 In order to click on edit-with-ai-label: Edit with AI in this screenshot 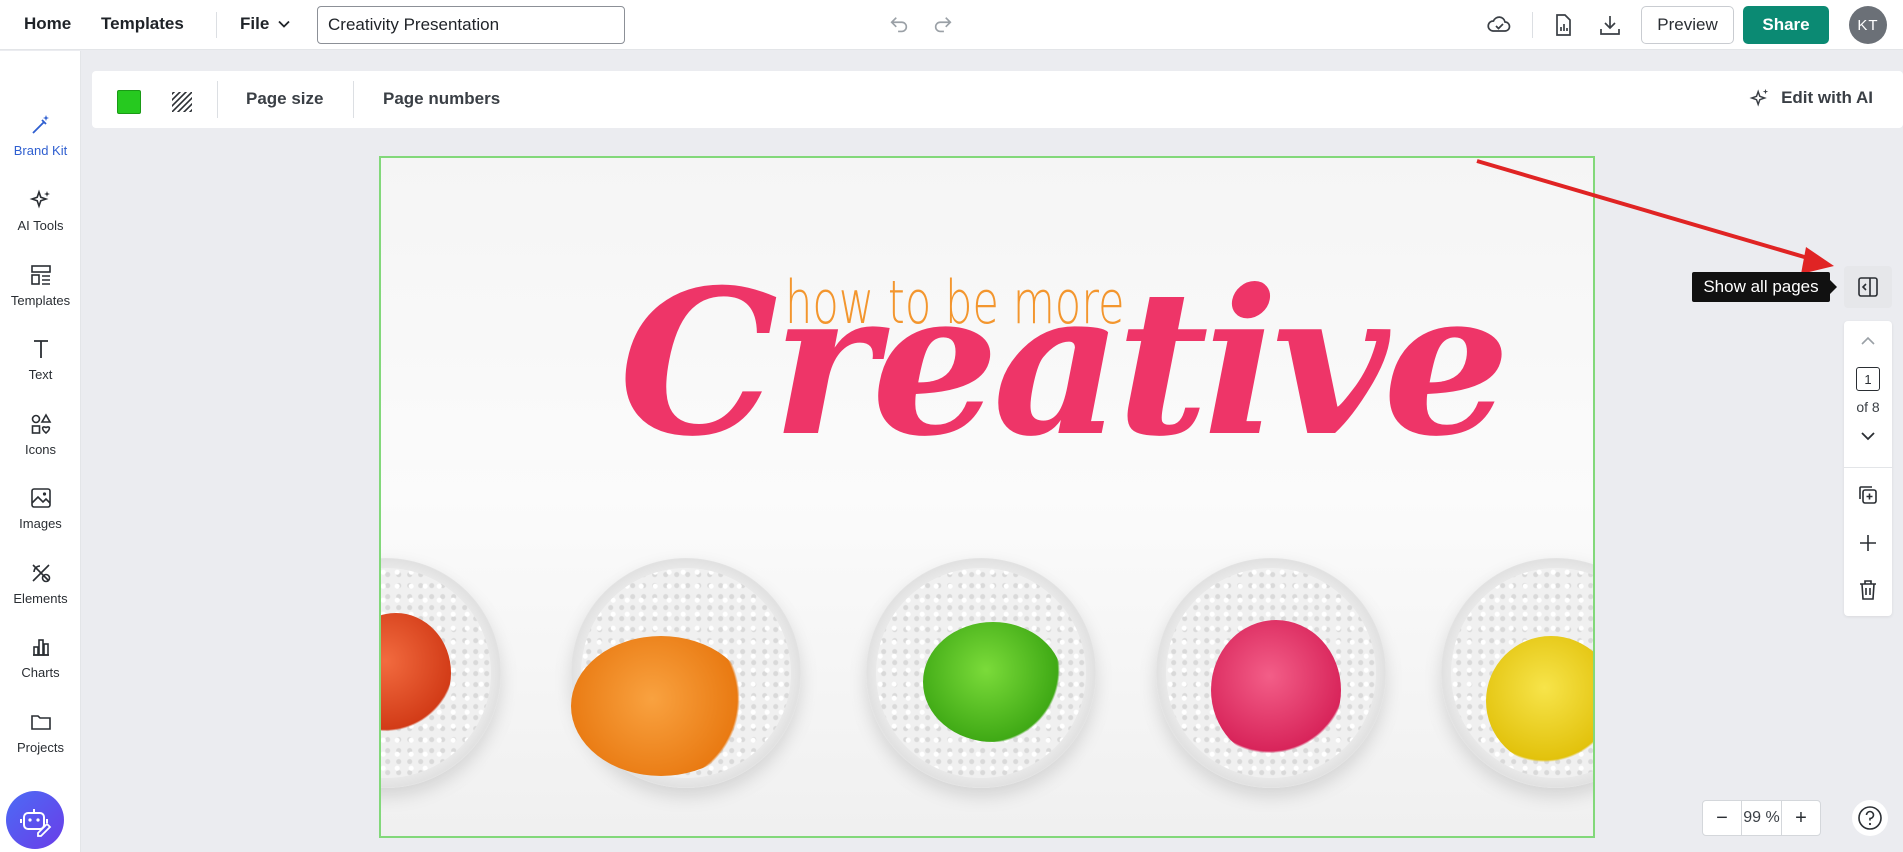, I will do `click(1827, 97)`.